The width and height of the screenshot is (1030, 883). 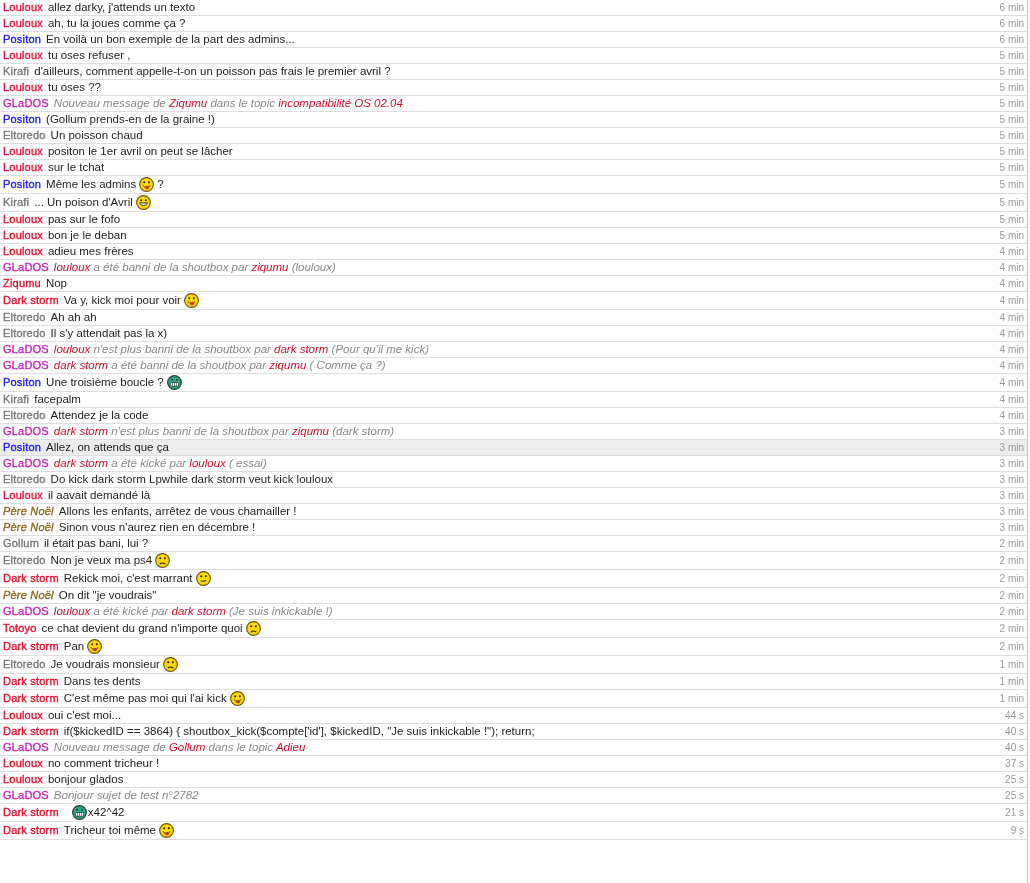 What do you see at coordinates (140, 151) in the screenshot?
I see `message-text: positon le 1er avril on peut se lâcher` at bounding box center [140, 151].